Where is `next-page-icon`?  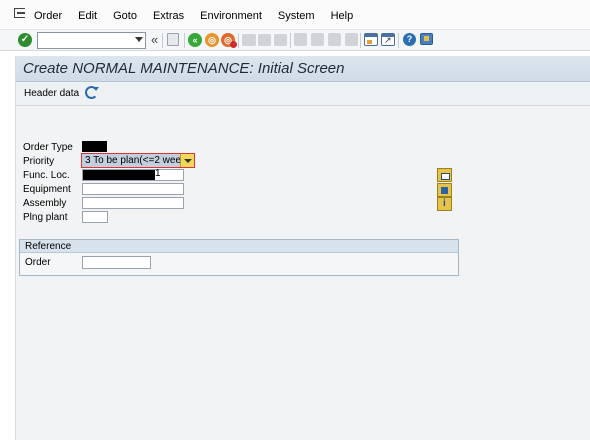 next-page-icon is located at coordinates (334, 39).